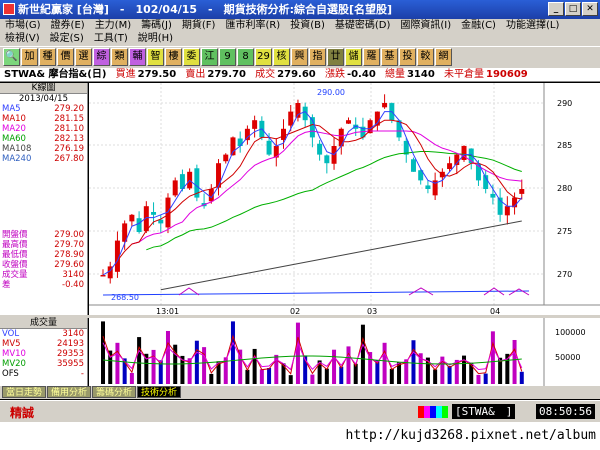  Describe the element at coordinates (55, 74) in the screenshot. I see `symbol-name: STWA& 摩台指&(日)` at that location.